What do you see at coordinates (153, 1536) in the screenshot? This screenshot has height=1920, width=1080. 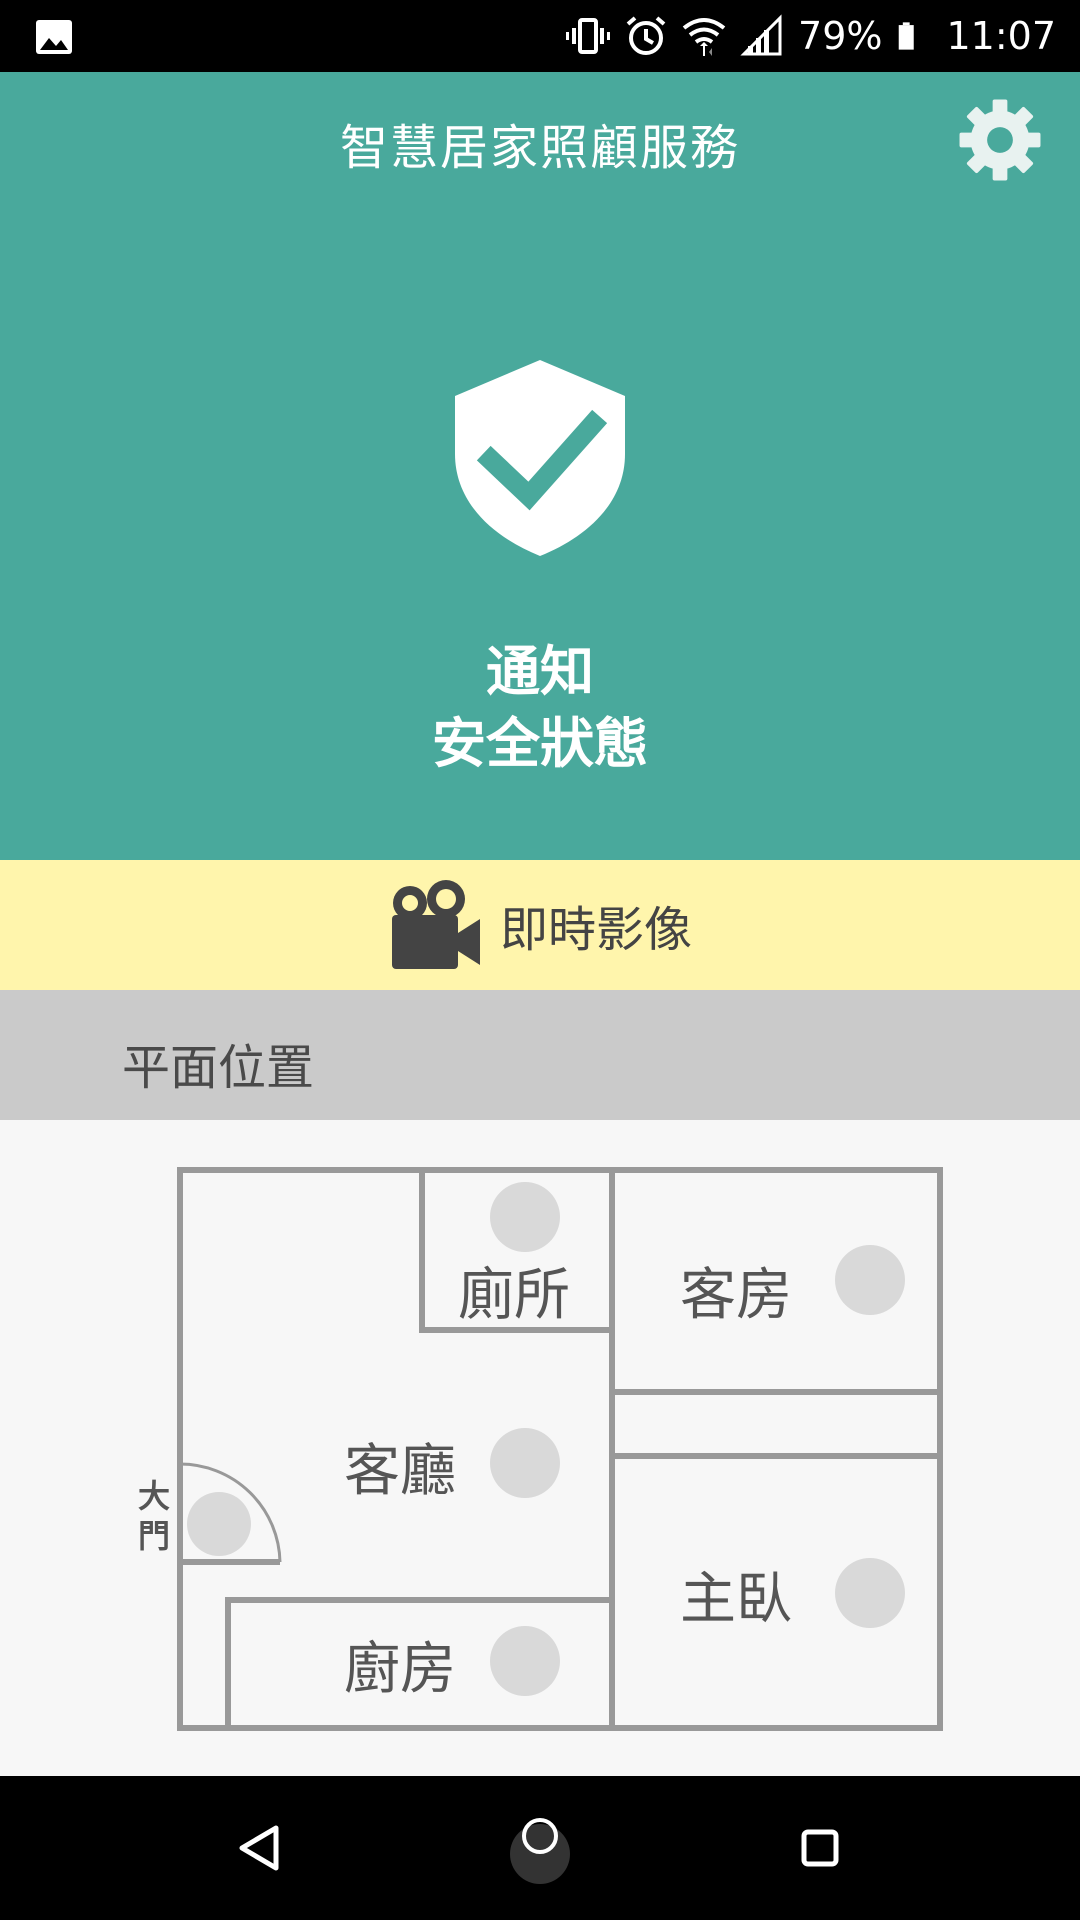 I see `door-label-char-2: 門` at bounding box center [153, 1536].